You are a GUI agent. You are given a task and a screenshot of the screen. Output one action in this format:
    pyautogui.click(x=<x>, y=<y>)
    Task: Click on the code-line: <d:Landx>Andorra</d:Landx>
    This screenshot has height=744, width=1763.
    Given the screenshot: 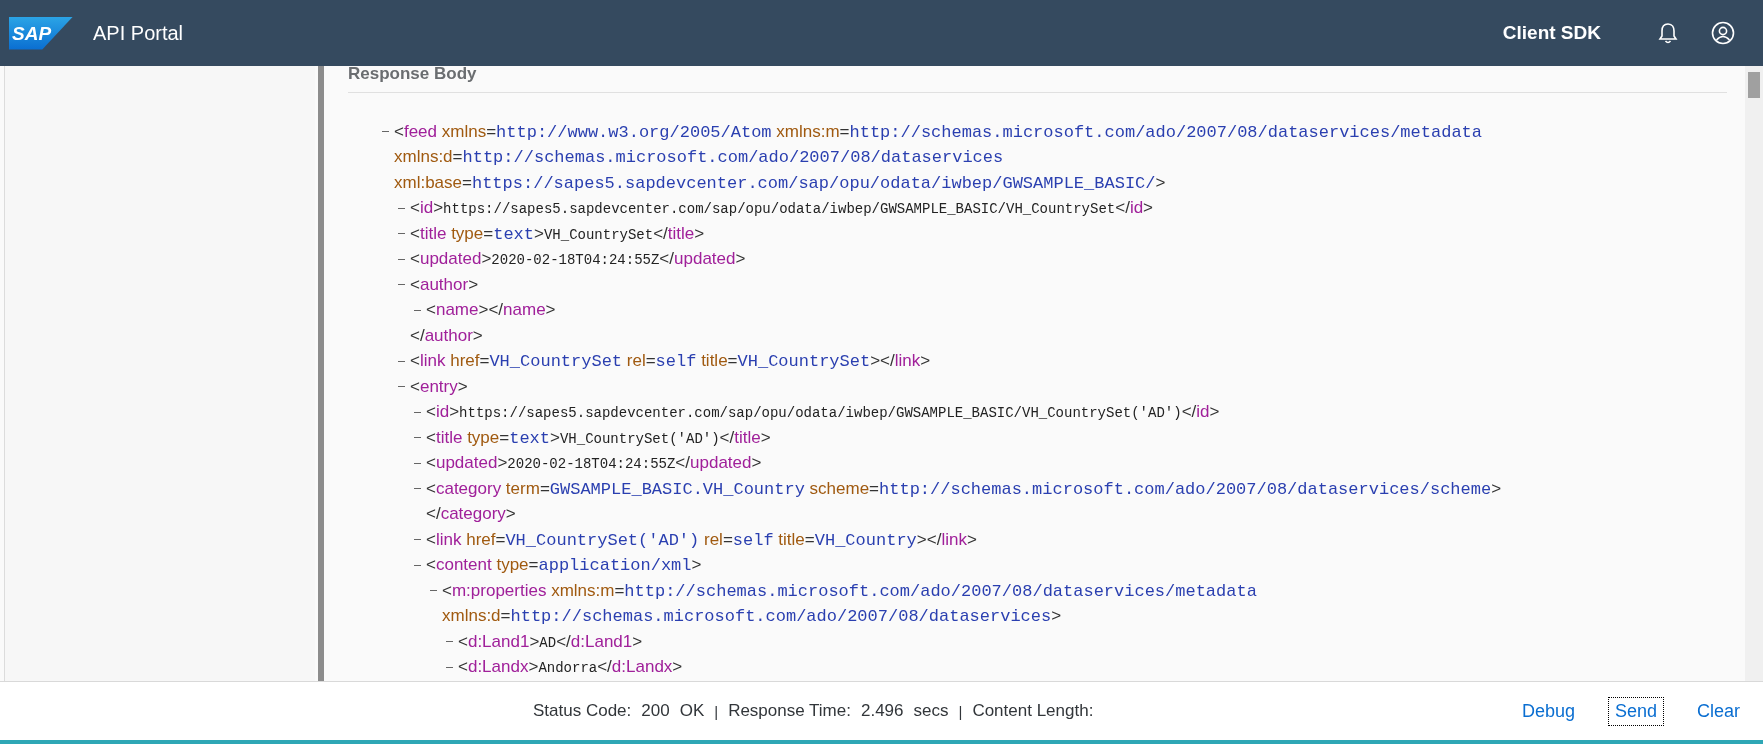 What is the action you would take?
    pyautogui.click(x=570, y=667)
    